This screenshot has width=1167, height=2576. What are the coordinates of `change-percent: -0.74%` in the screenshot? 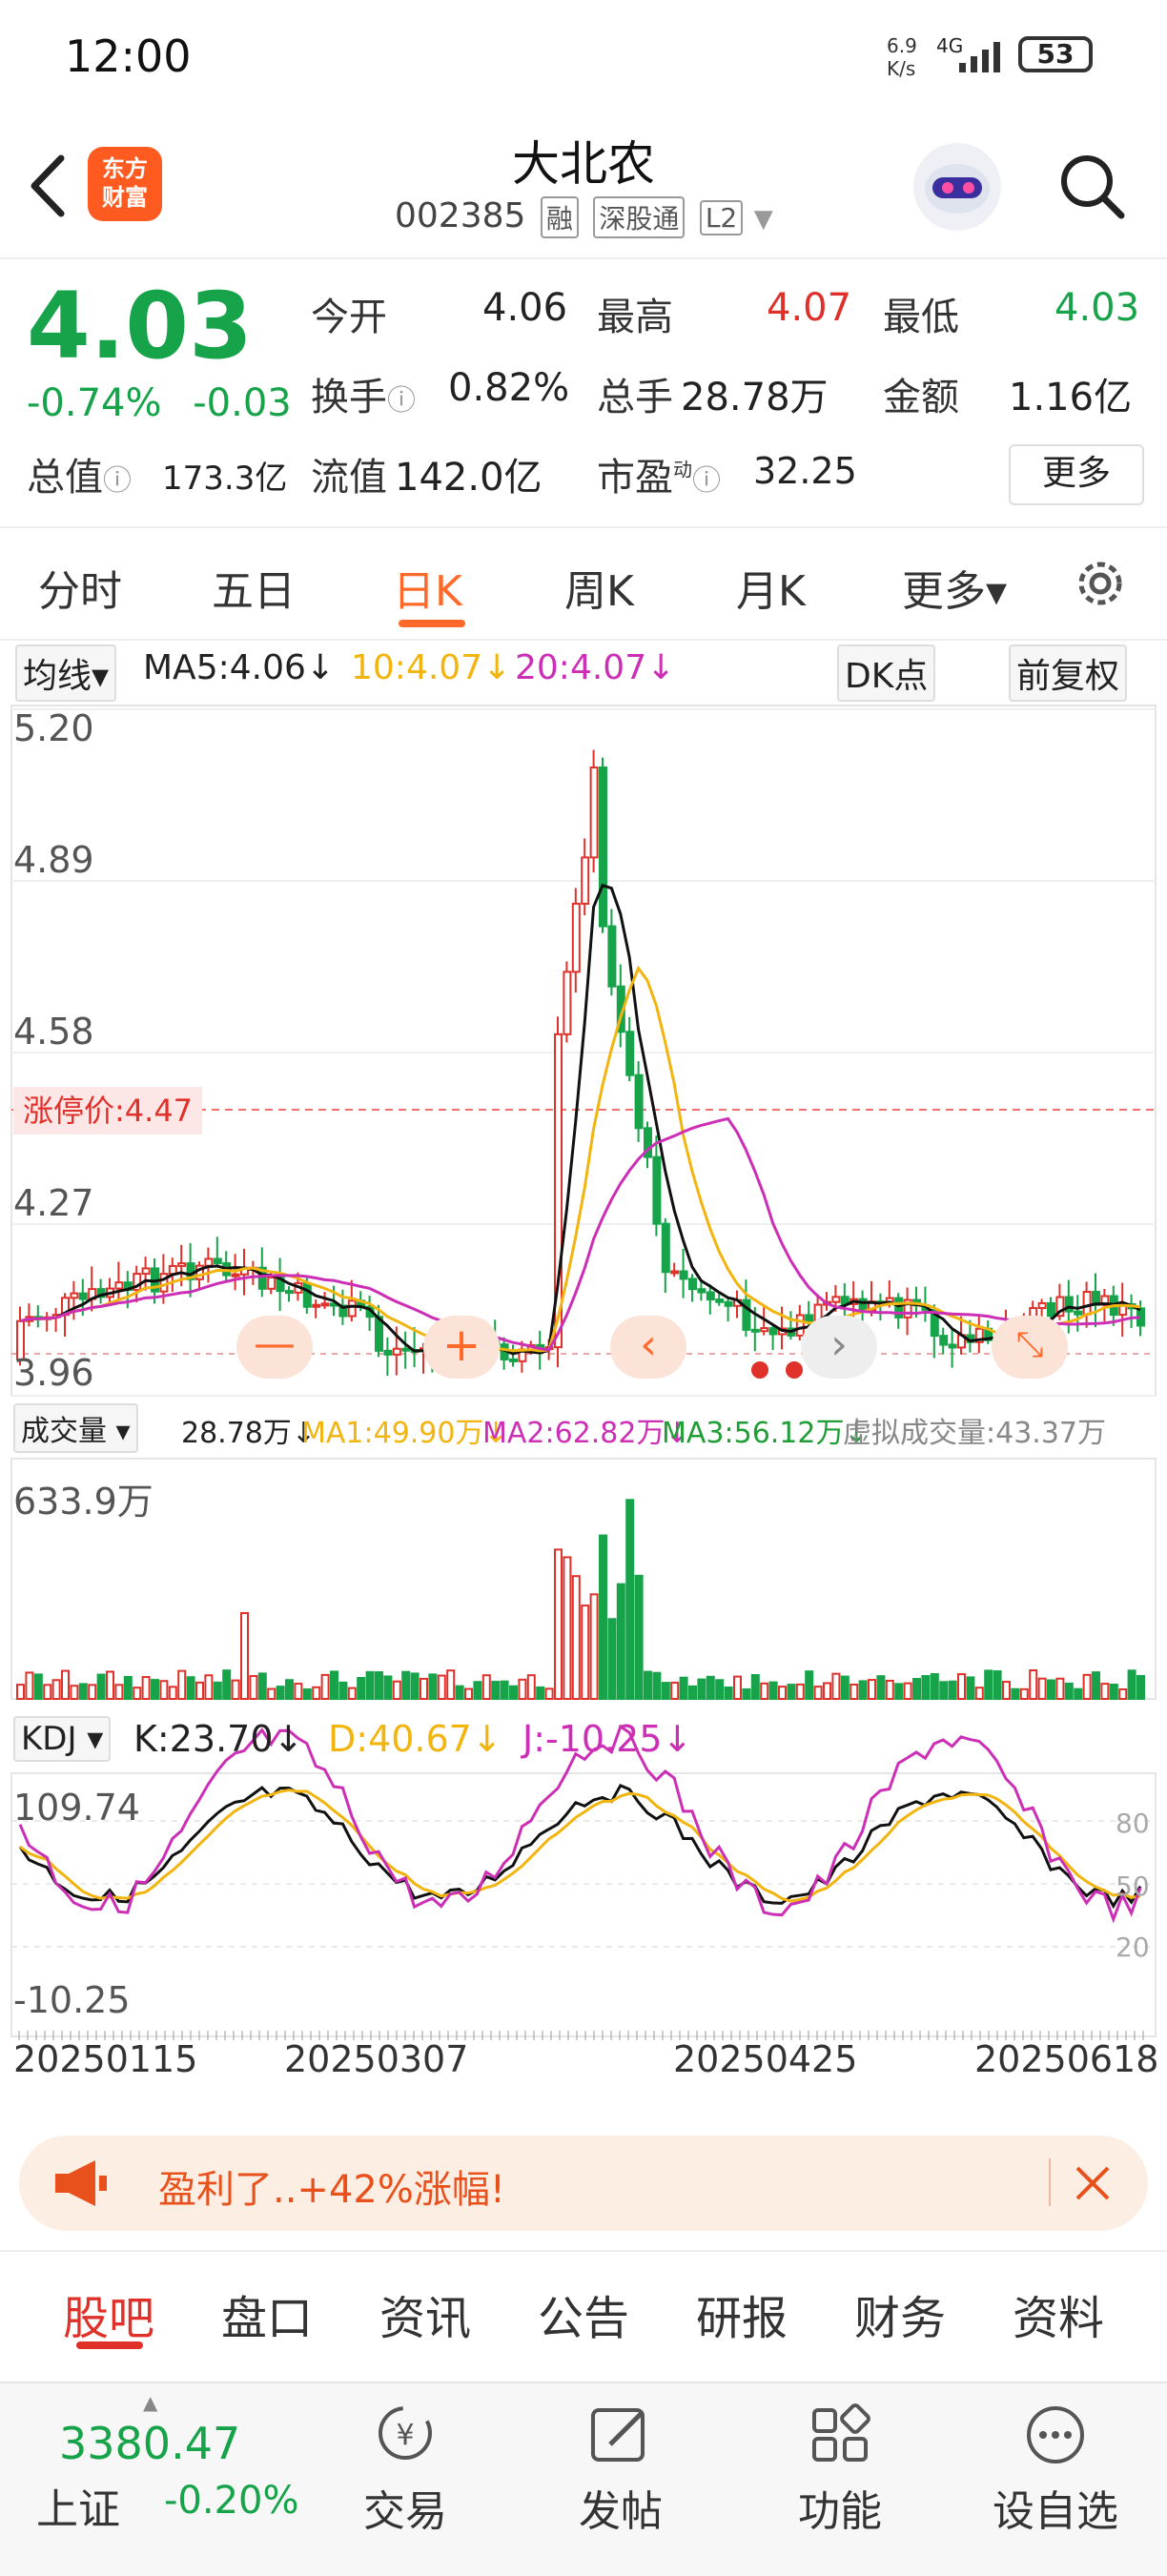 It's located at (94, 403).